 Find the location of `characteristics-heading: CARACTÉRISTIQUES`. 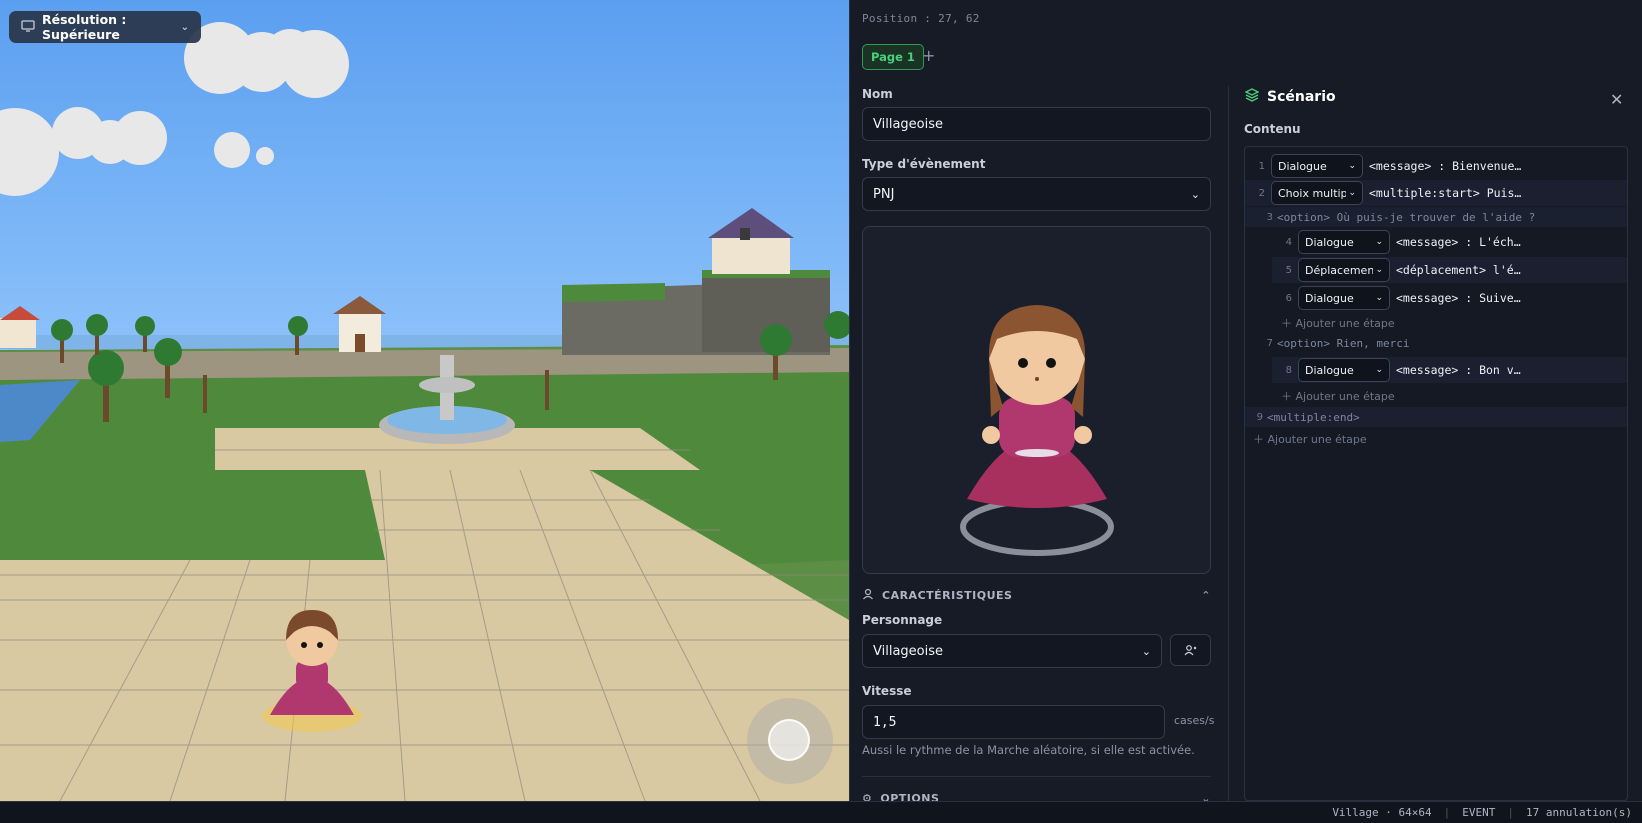

characteristics-heading: CARACTÉRISTIQUES is located at coordinates (947, 595).